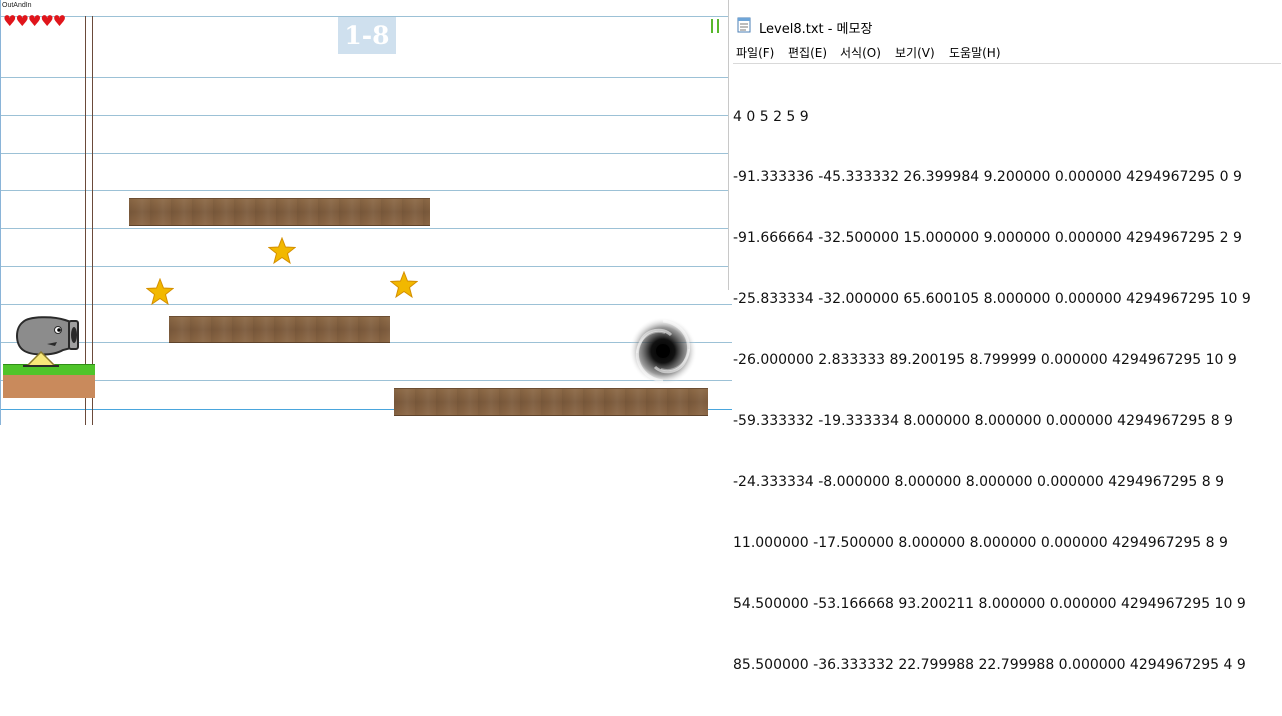 This screenshot has width=1282, height=716. What do you see at coordinates (744, 25) in the screenshot?
I see `notepad-icon` at bounding box center [744, 25].